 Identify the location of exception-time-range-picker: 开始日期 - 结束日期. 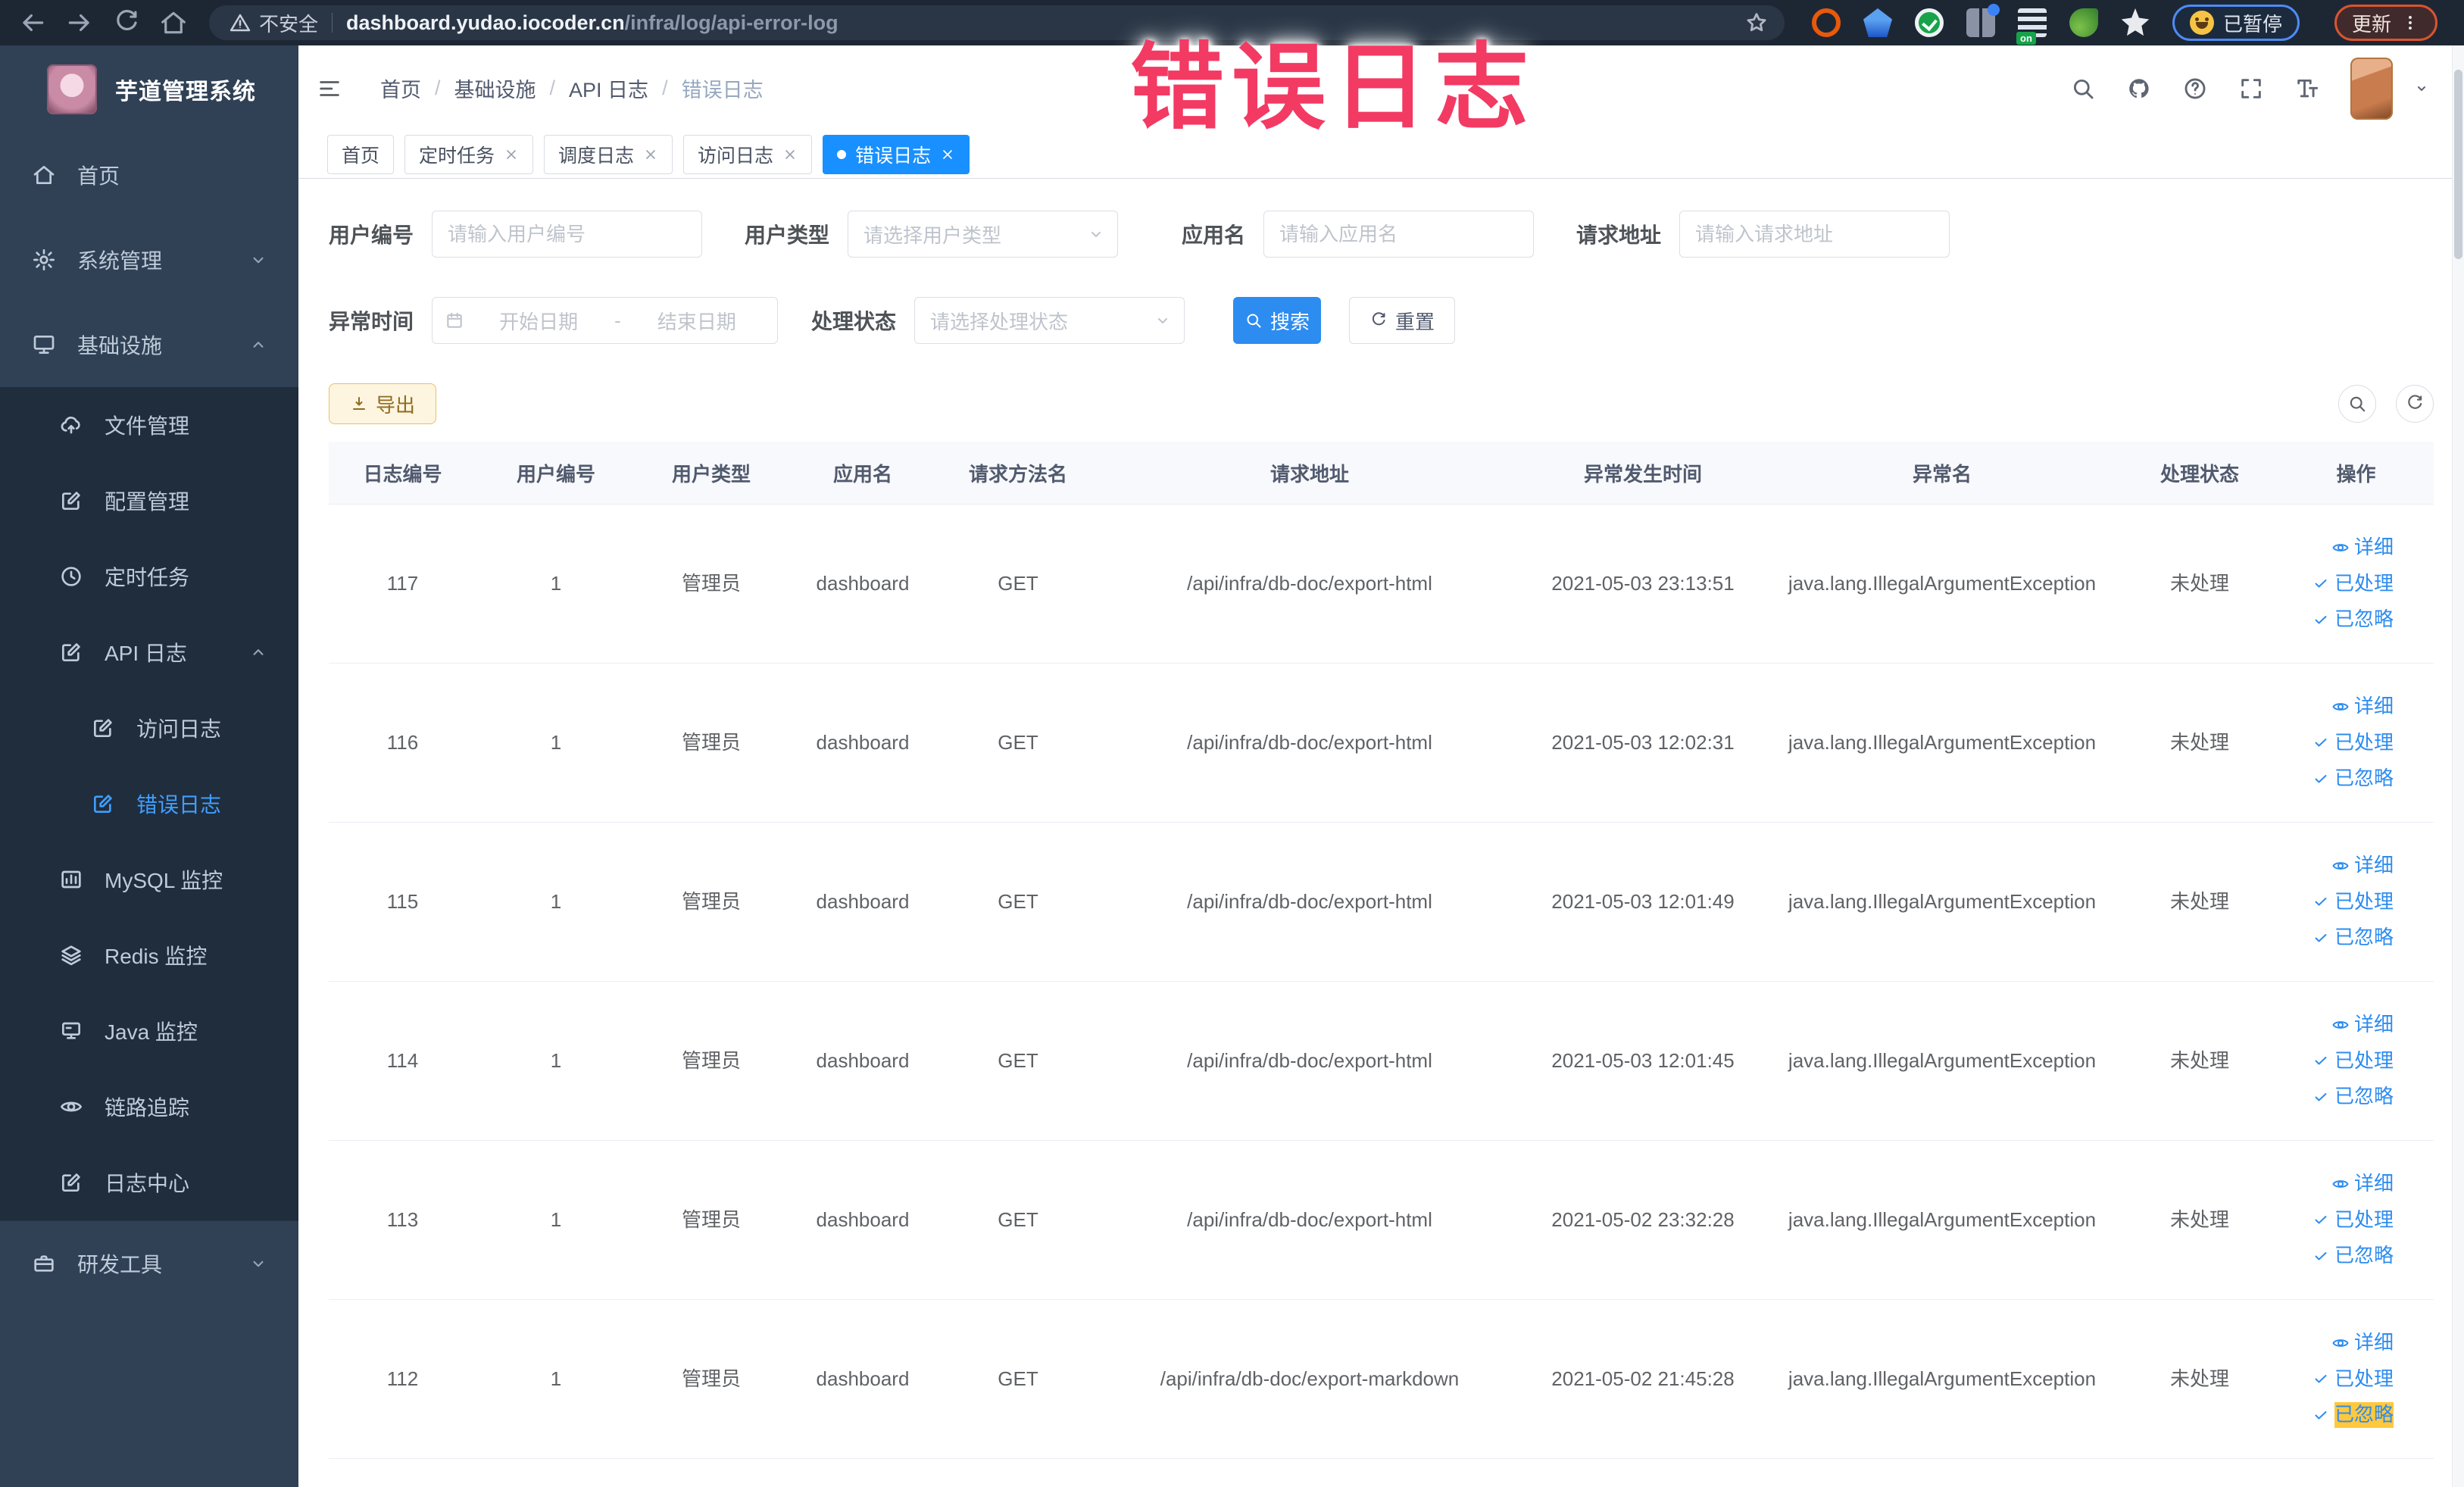
(605, 320).